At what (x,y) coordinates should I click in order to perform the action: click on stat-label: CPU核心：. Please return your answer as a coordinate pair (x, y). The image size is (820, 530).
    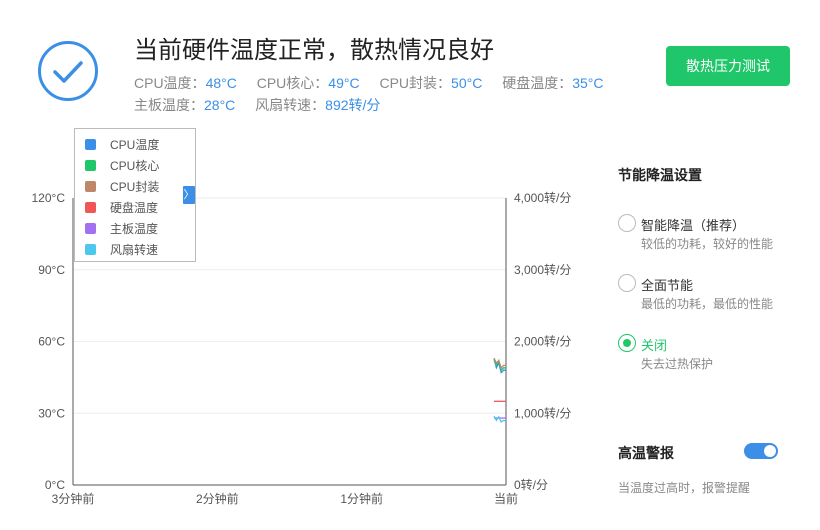
    Looking at the image, I should click on (292, 83).